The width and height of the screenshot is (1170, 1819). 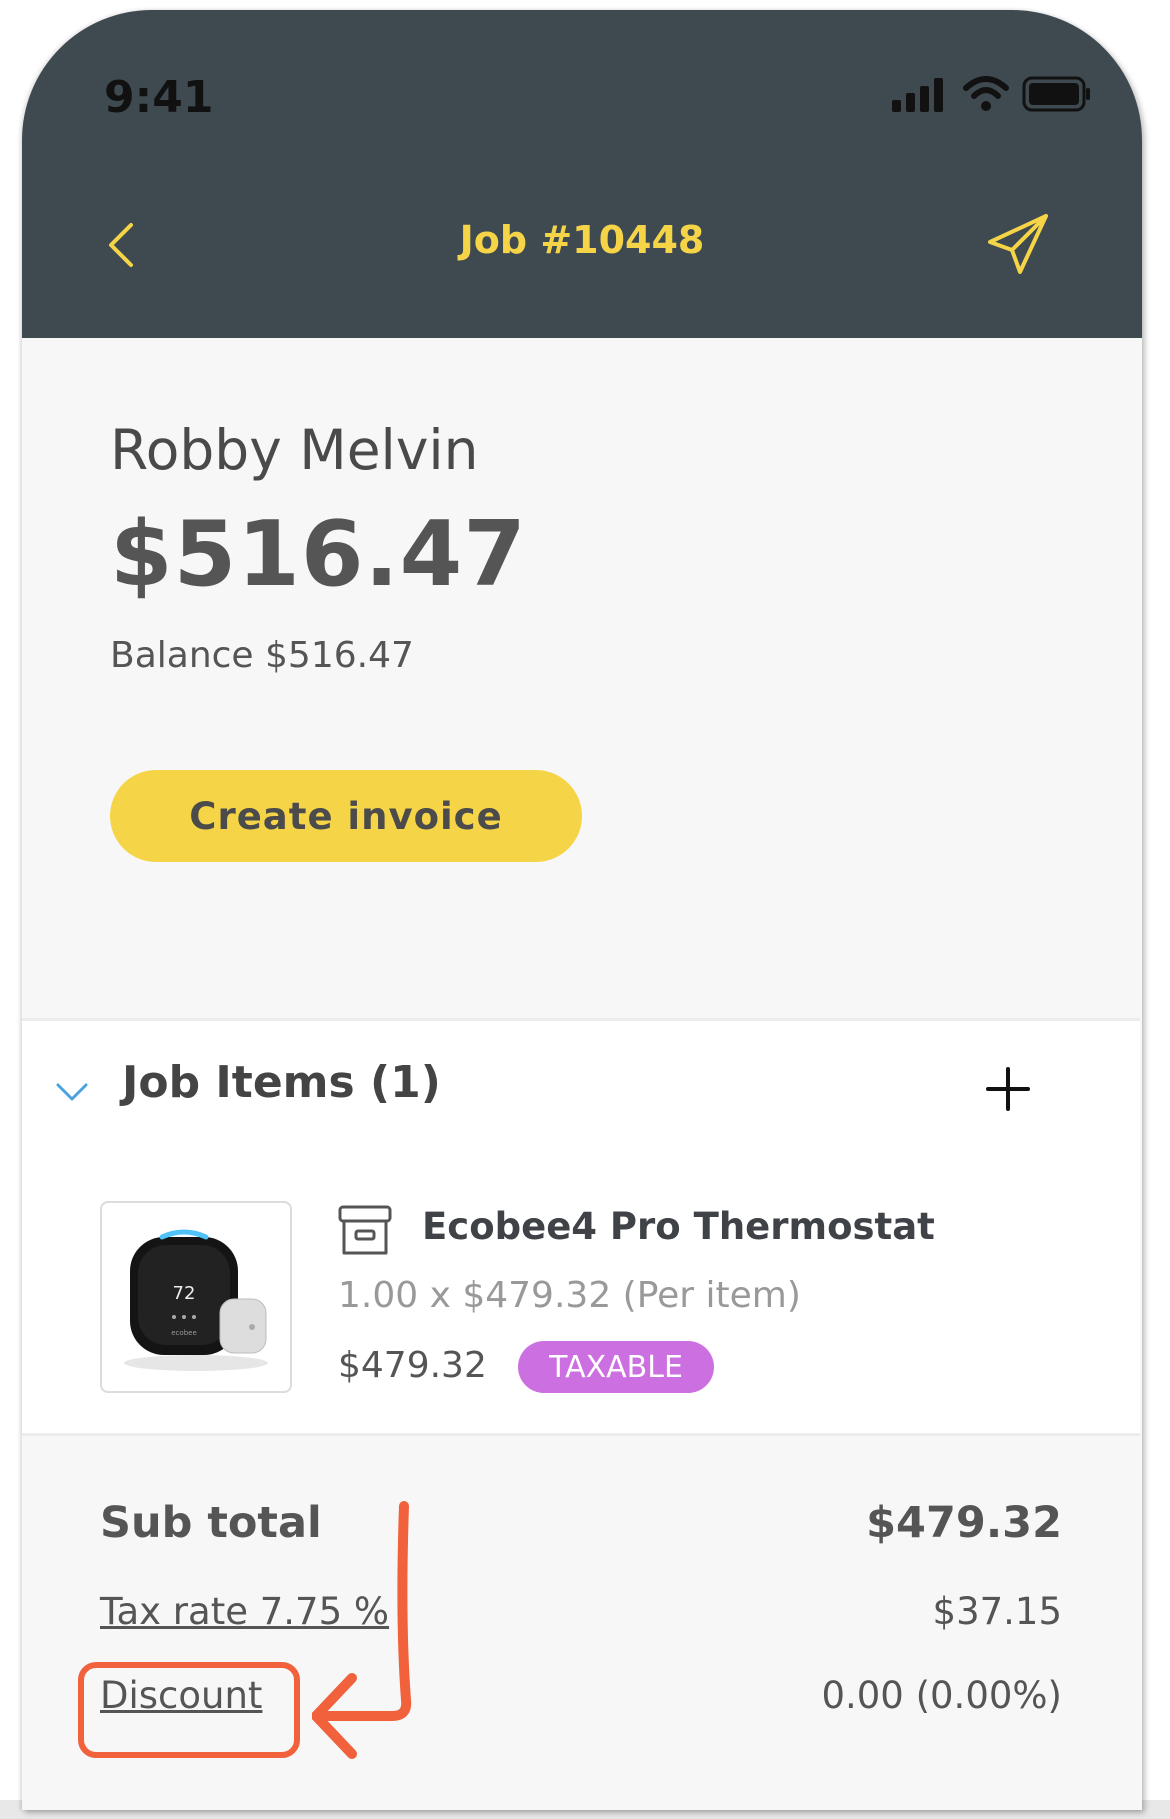 I want to click on discount-link: Discount, so click(x=181, y=1695).